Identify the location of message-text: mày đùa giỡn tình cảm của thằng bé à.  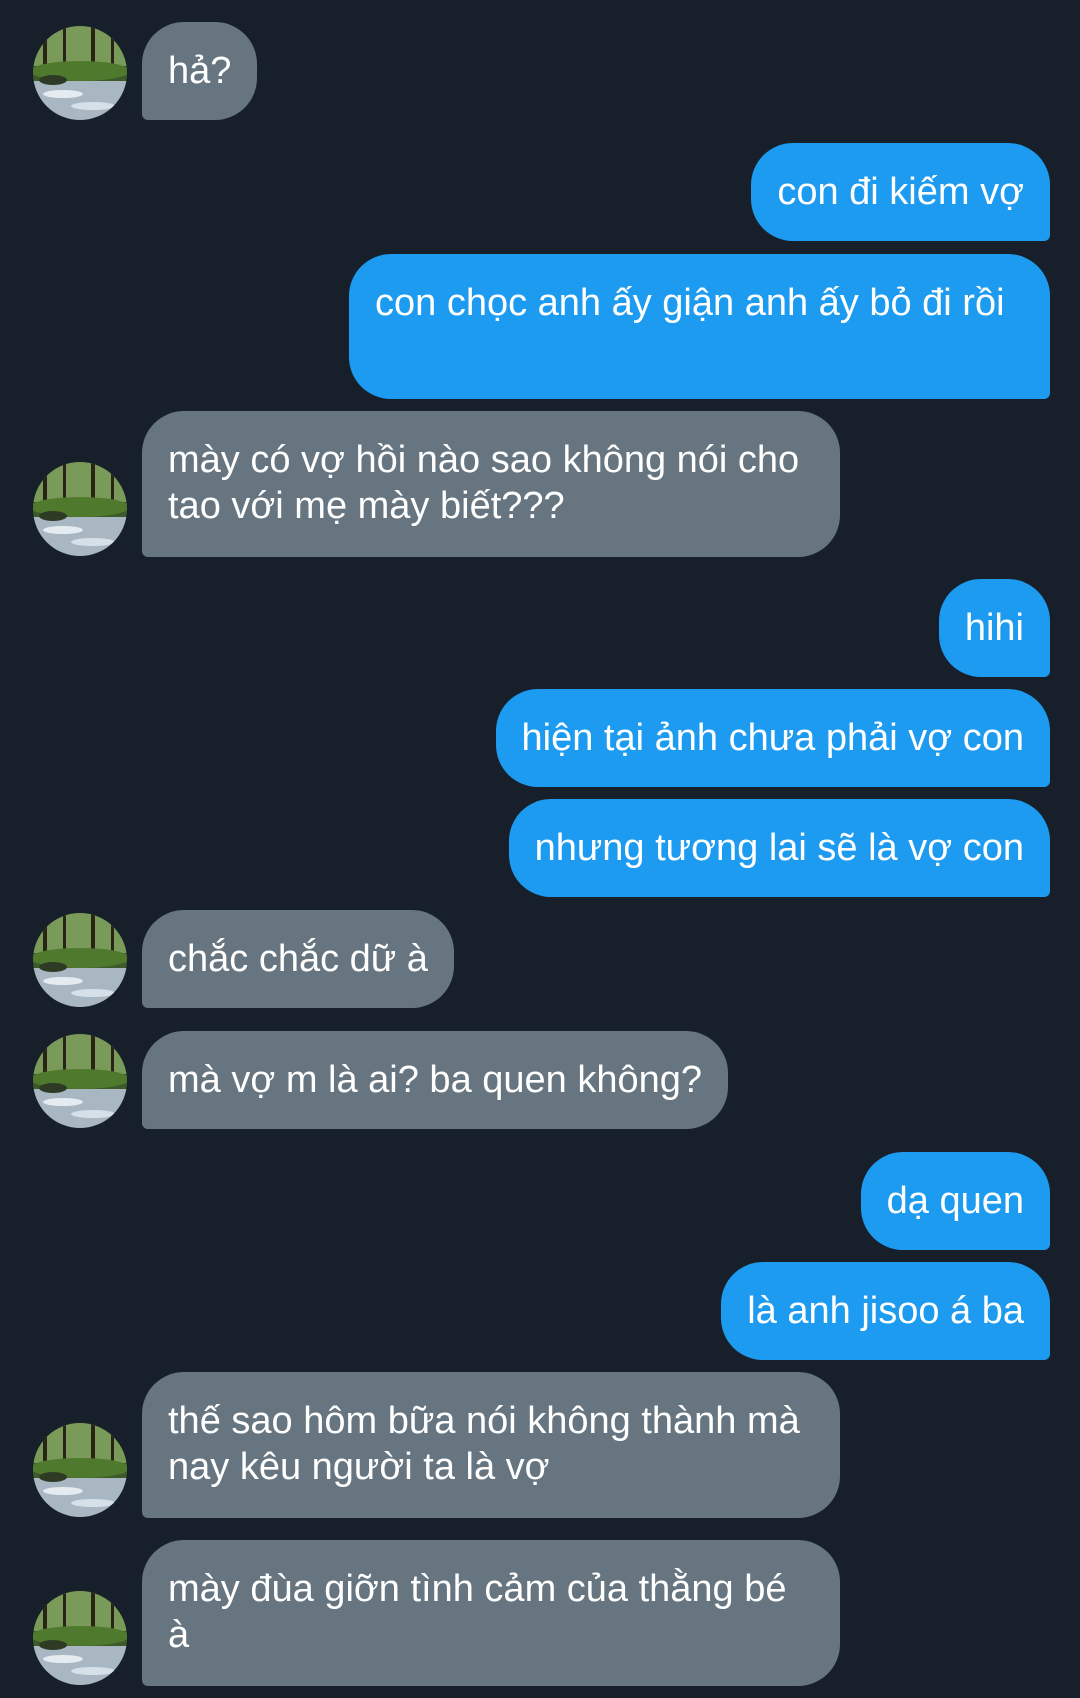
(477, 1612).